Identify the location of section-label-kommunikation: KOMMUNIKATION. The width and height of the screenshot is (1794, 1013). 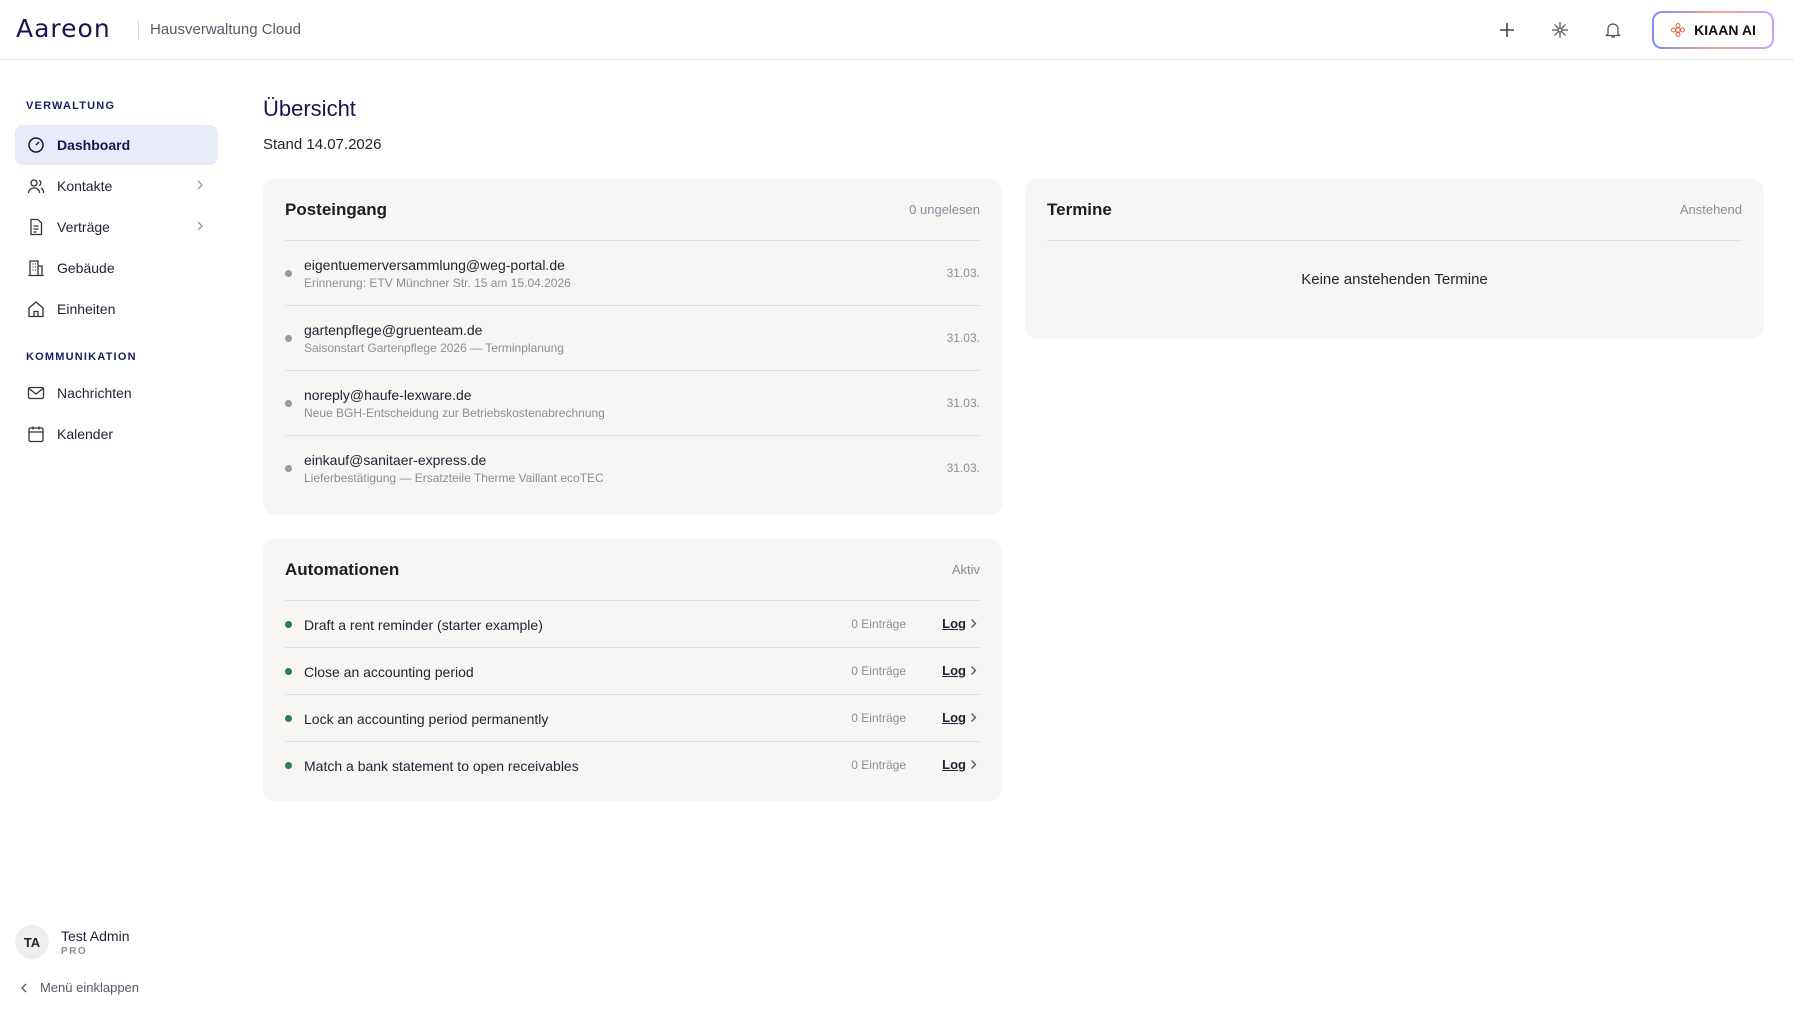
(81, 357).